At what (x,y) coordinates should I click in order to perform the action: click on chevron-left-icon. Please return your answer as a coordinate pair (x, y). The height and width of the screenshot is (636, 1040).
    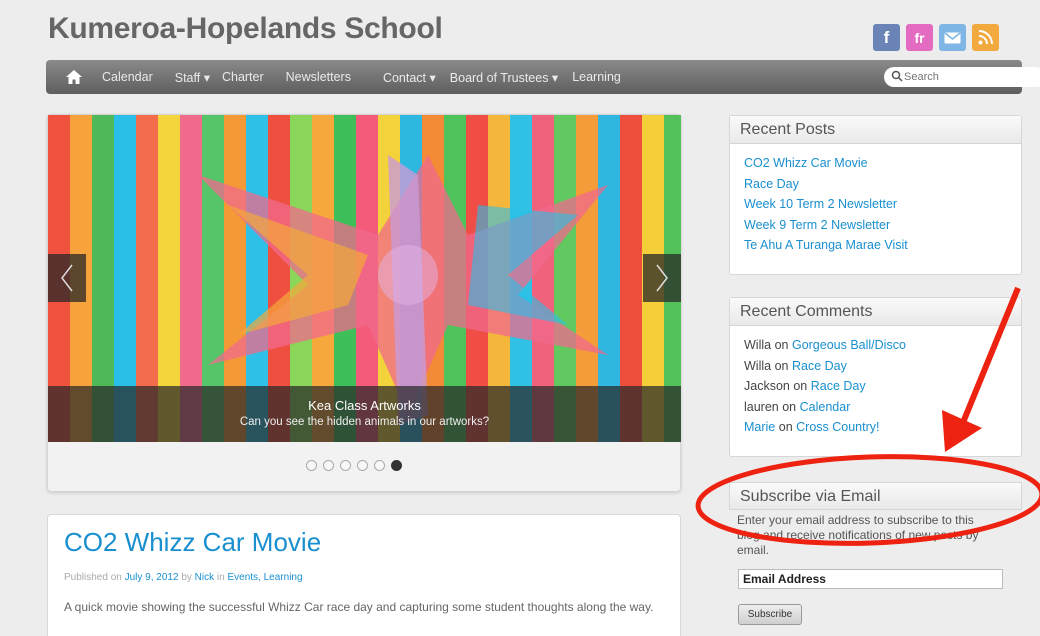
    Looking at the image, I should click on (67, 278).